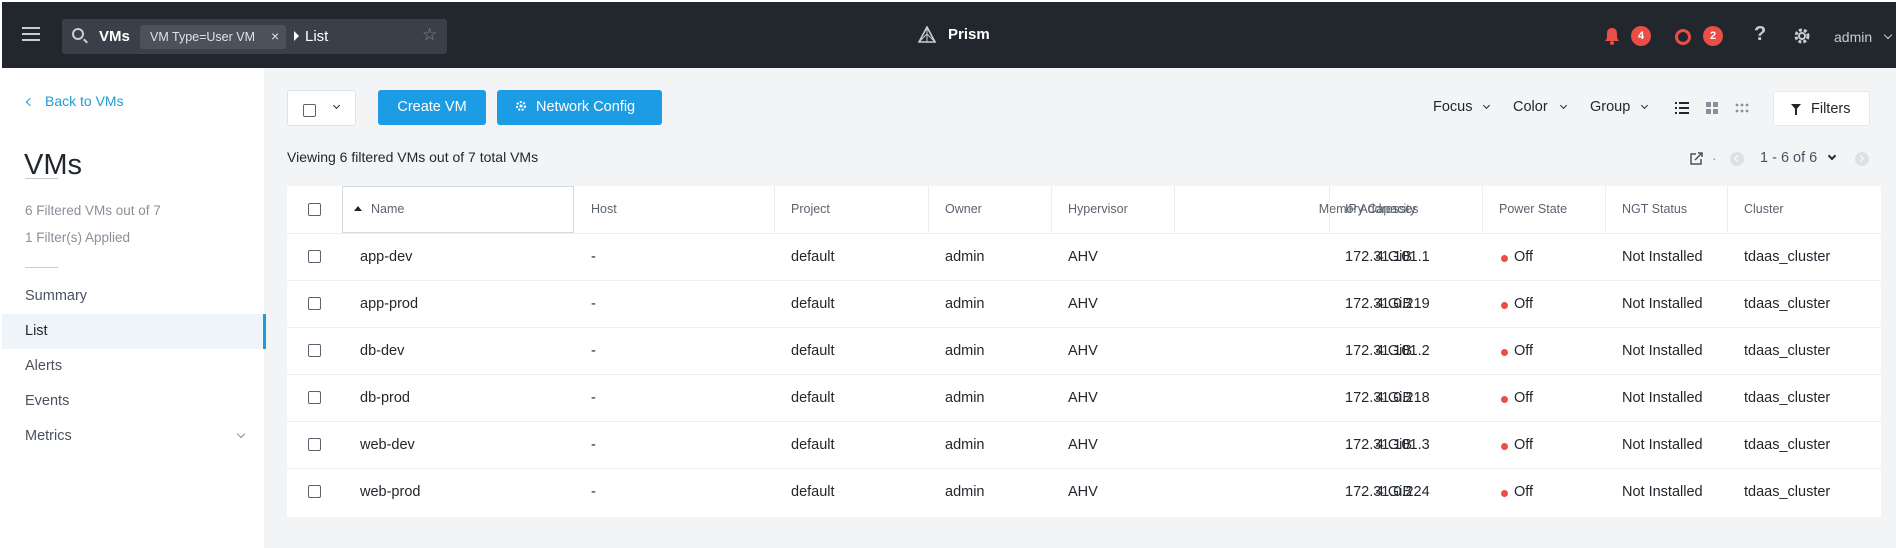  What do you see at coordinates (134, 401) in the screenshot?
I see `sidebar-item-events: Events` at bounding box center [134, 401].